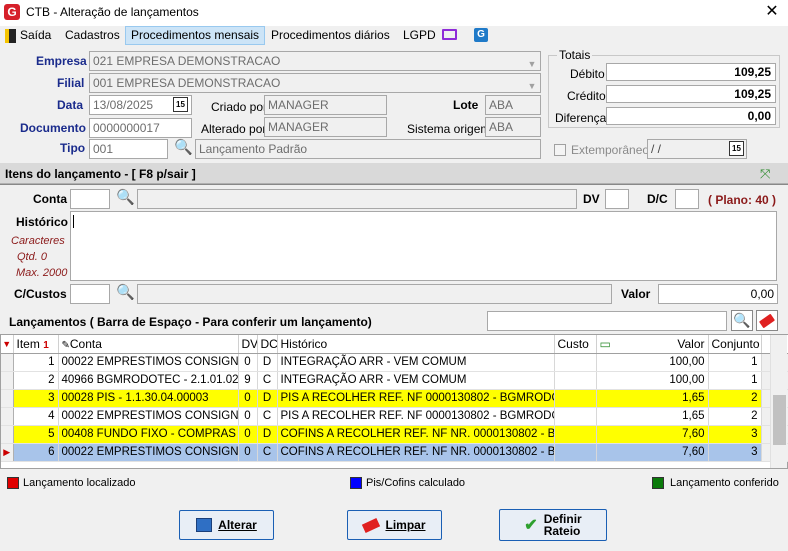 This screenshot has height=551, width=788. I want to click on dv-input, so click(617, 199).